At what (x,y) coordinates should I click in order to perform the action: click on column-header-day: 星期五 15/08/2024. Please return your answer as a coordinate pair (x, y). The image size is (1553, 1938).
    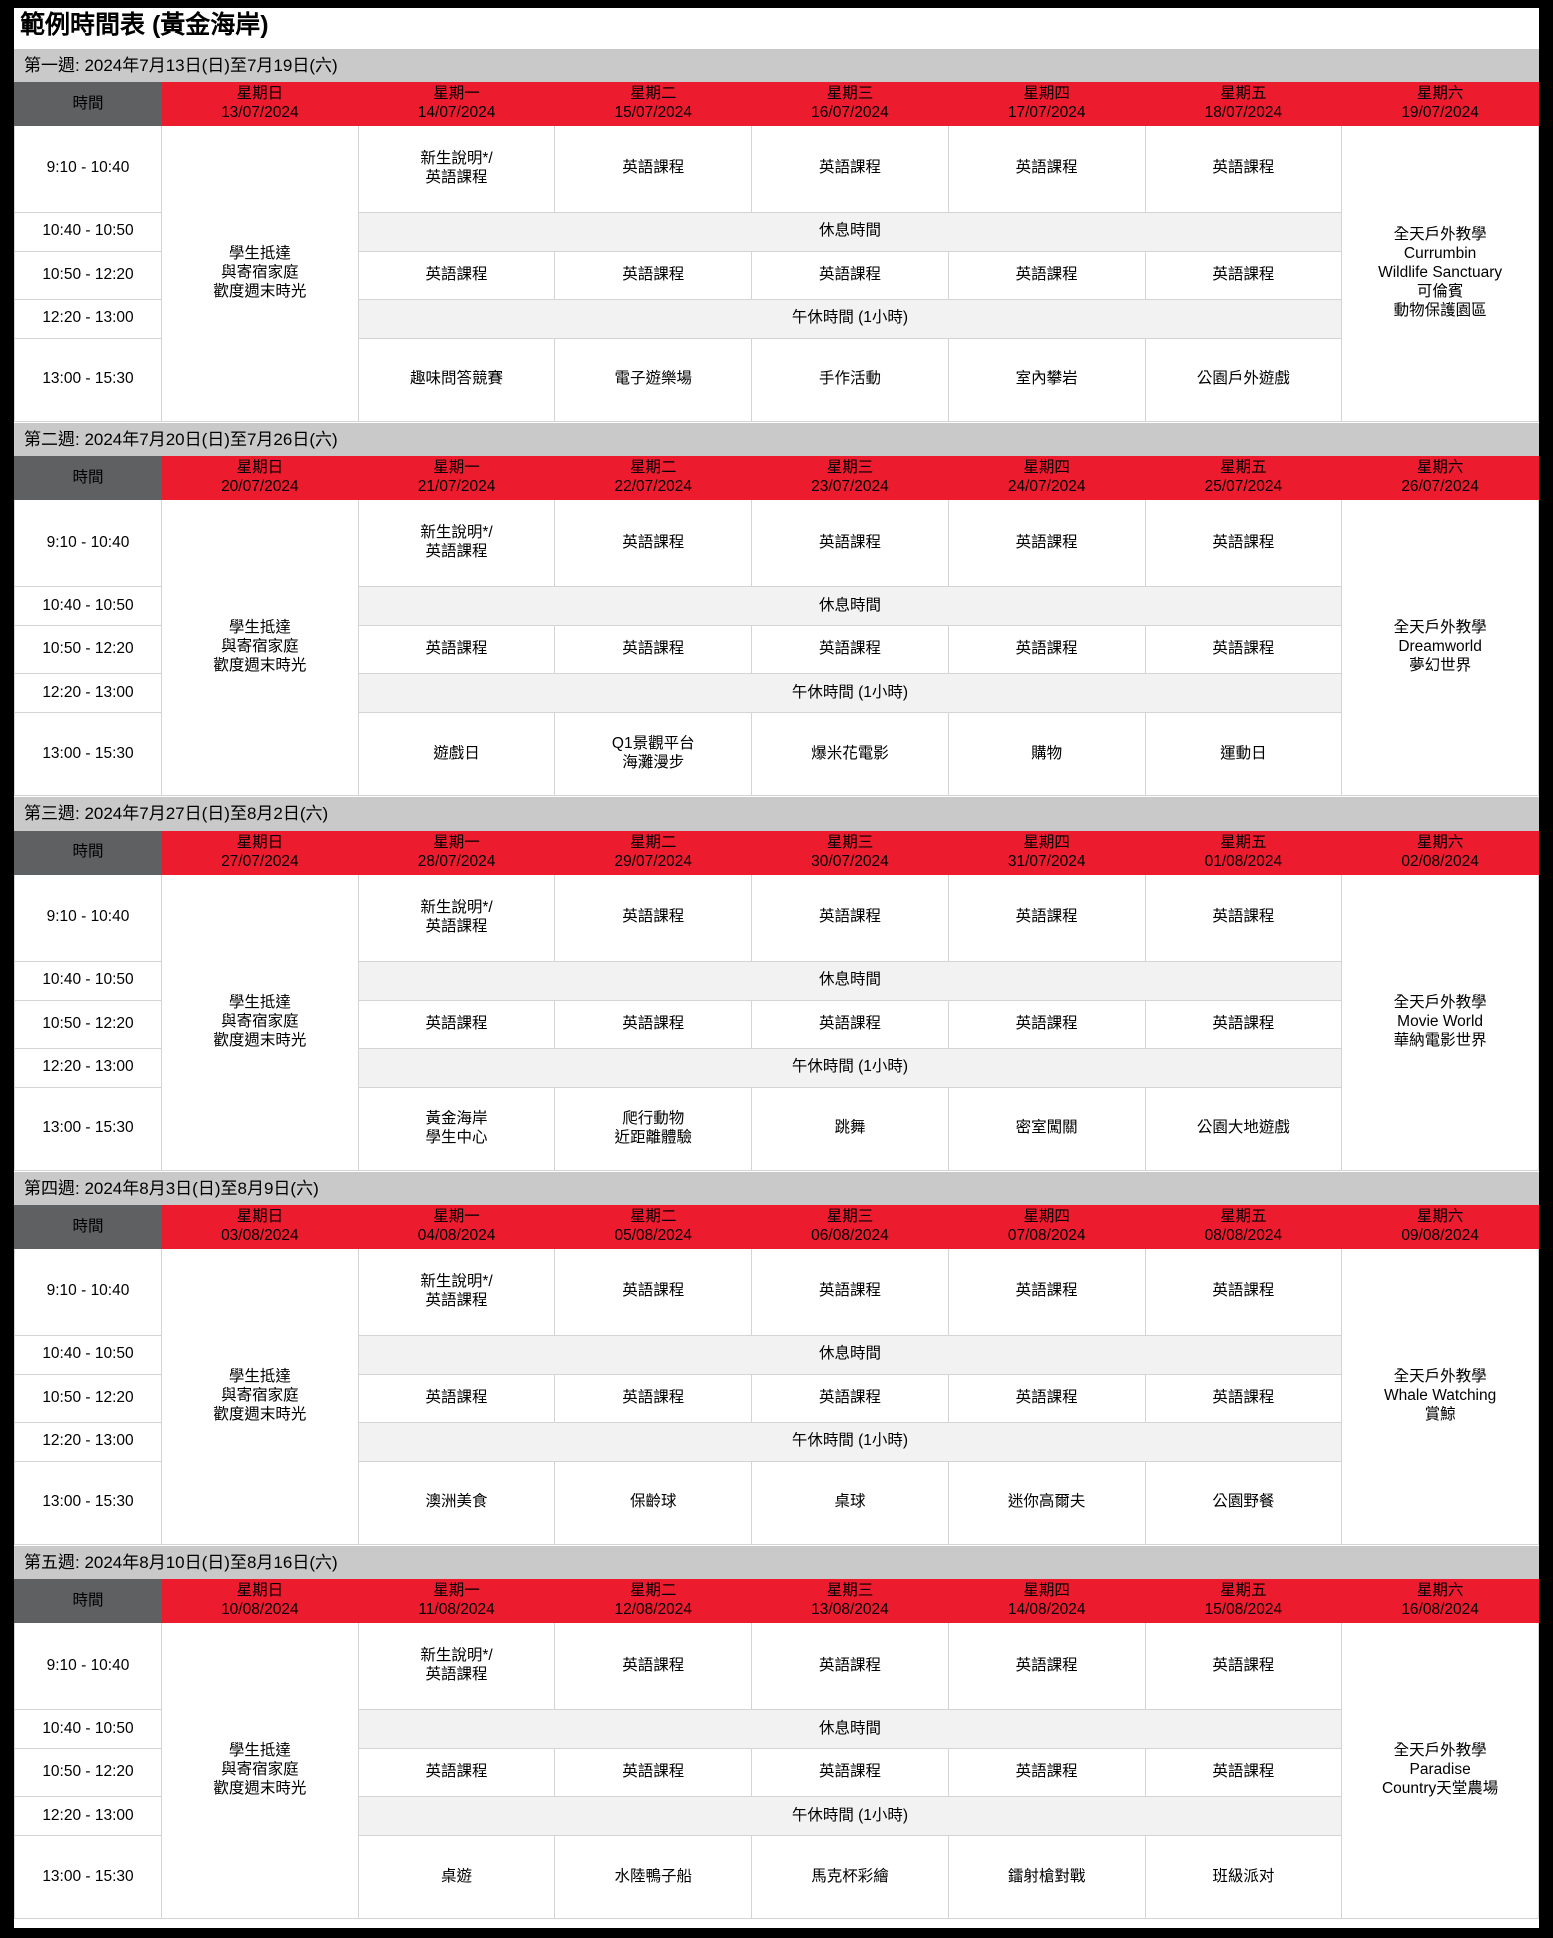
    Looking at the image, I should click on (1243, 1601).